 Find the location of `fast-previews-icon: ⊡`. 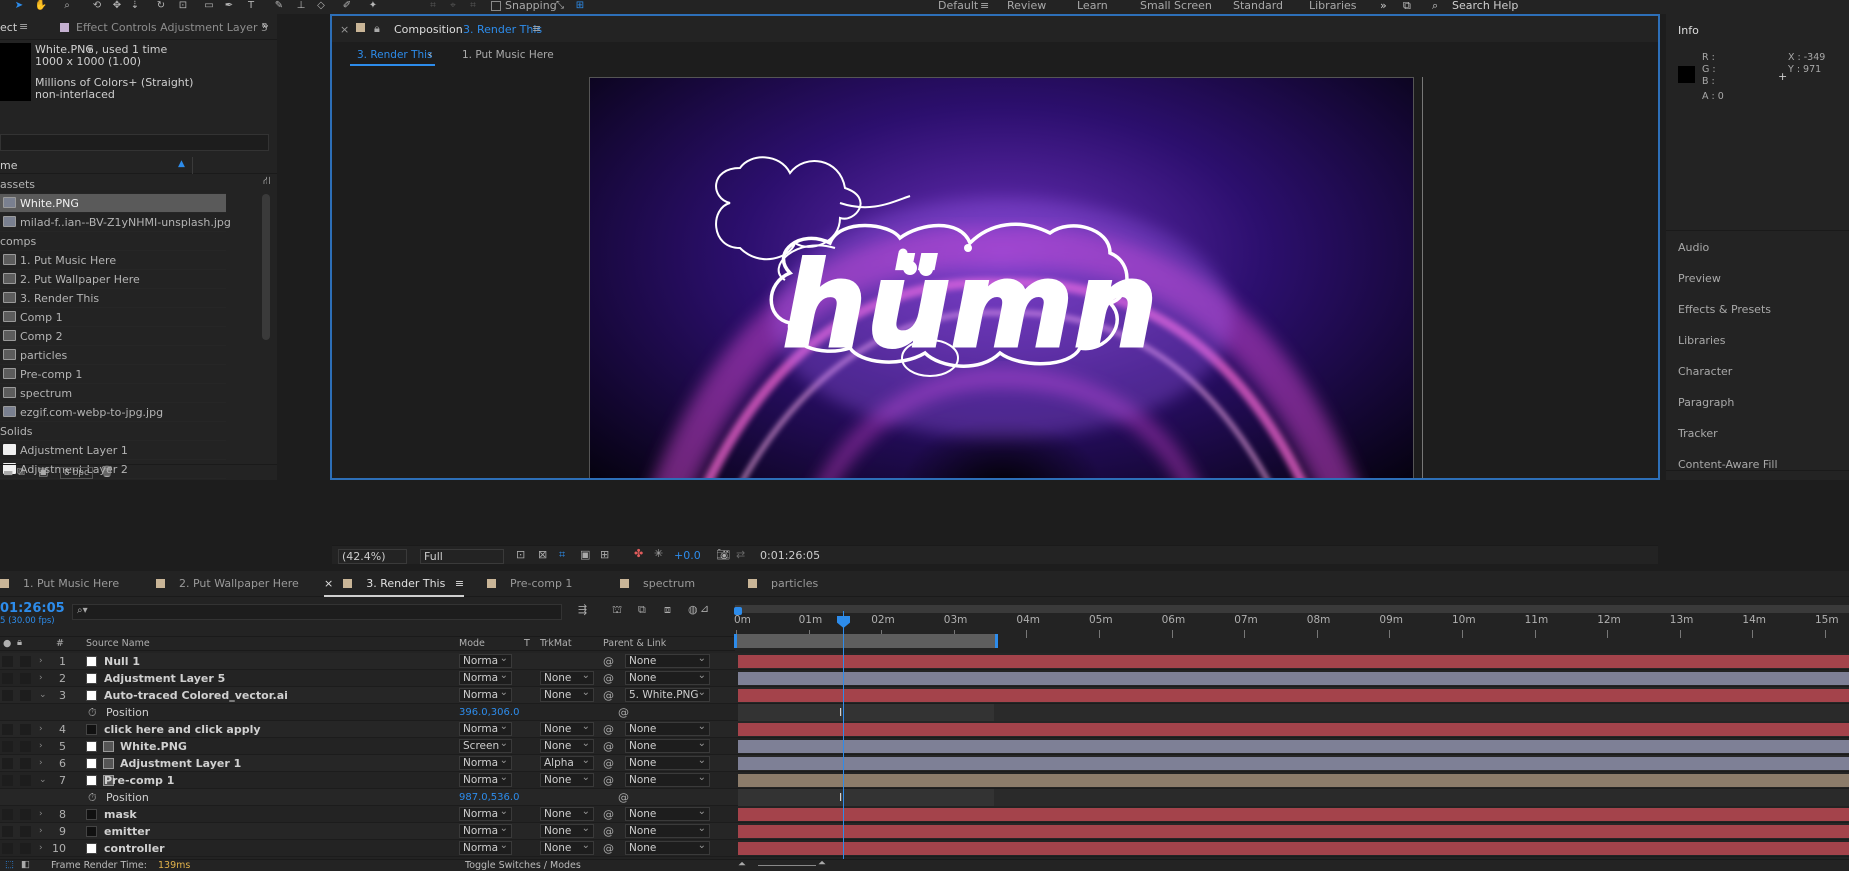

fast-previews-icon: ⊡ is located at coordinates (520, 554).